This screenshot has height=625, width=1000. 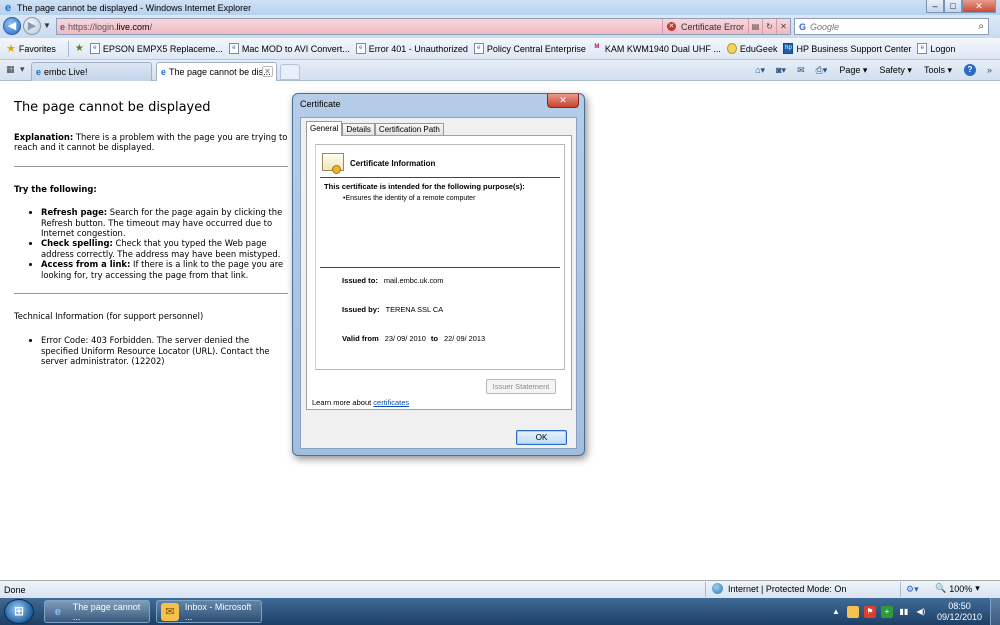 What do you see at coordinates (529, 48) in the screenshot?
I see `favorite-link: e Policy Central Enterprise` at bounding box center [529, 48].